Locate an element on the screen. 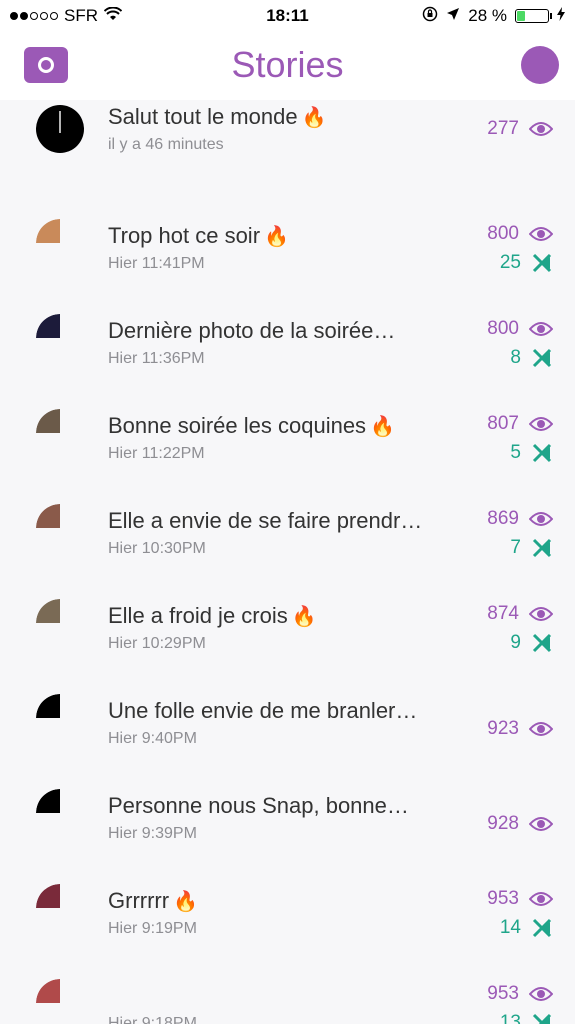 This screenshot has width=575, height=1024. view-count-value: 953 is located at coordinates (503, 993).